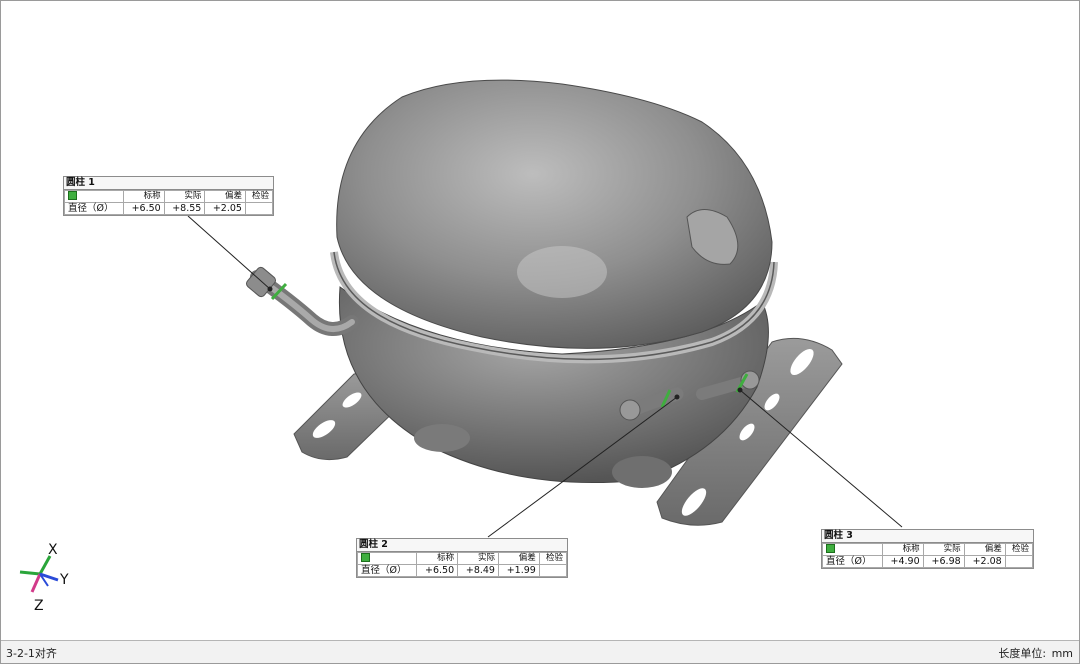 The image size is (1080, 664). I want to click on cylinder-1-callout: 圆柱 1 标称 实际 偏差 检验 直径（Ø） +6.50 +8.55 +2.05, so click(168, 196).